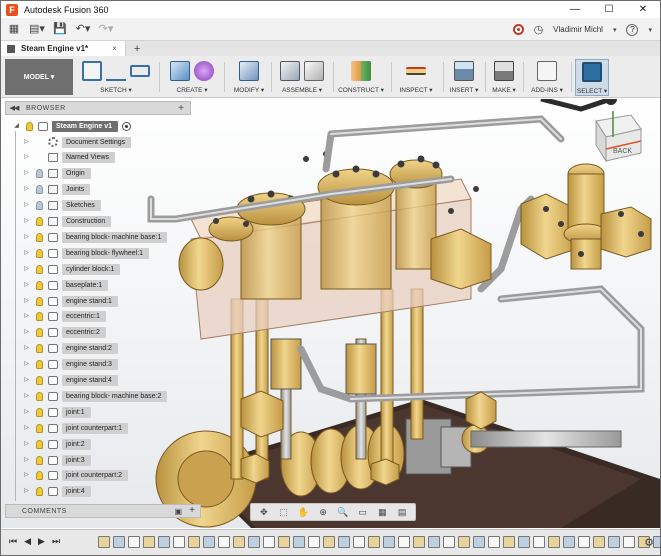 The image size is (661, 556). What do you see at coordinates (81, 206) in the screenshot?
I see `tree-item-label: Sketches` at bounding box center [81, 206].